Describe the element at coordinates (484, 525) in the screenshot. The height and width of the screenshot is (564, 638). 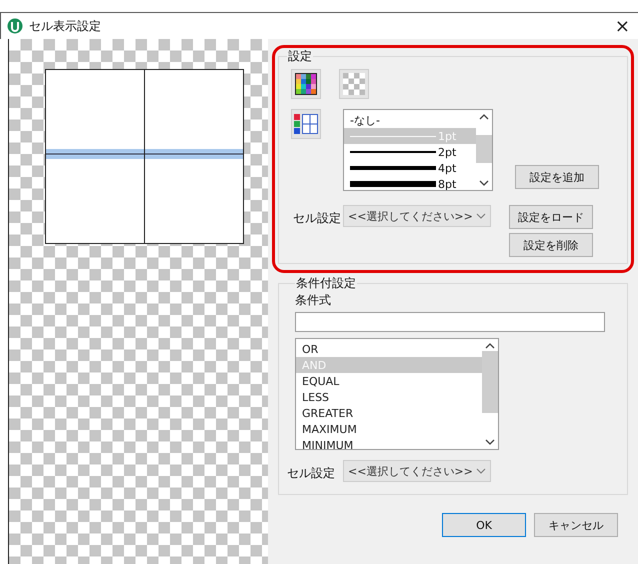
I see `ok-button: OK` at that location.